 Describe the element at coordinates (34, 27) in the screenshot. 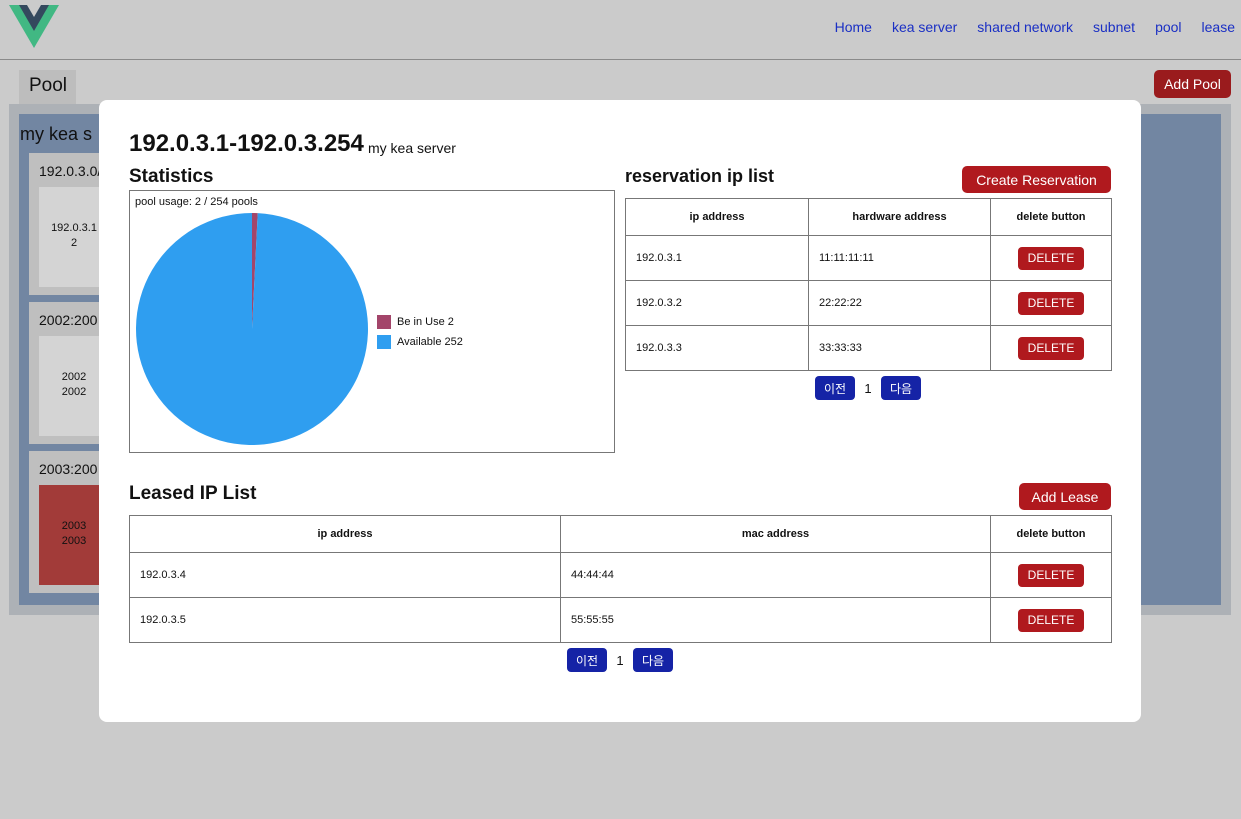

I see `vue-logo-icon` at that location.